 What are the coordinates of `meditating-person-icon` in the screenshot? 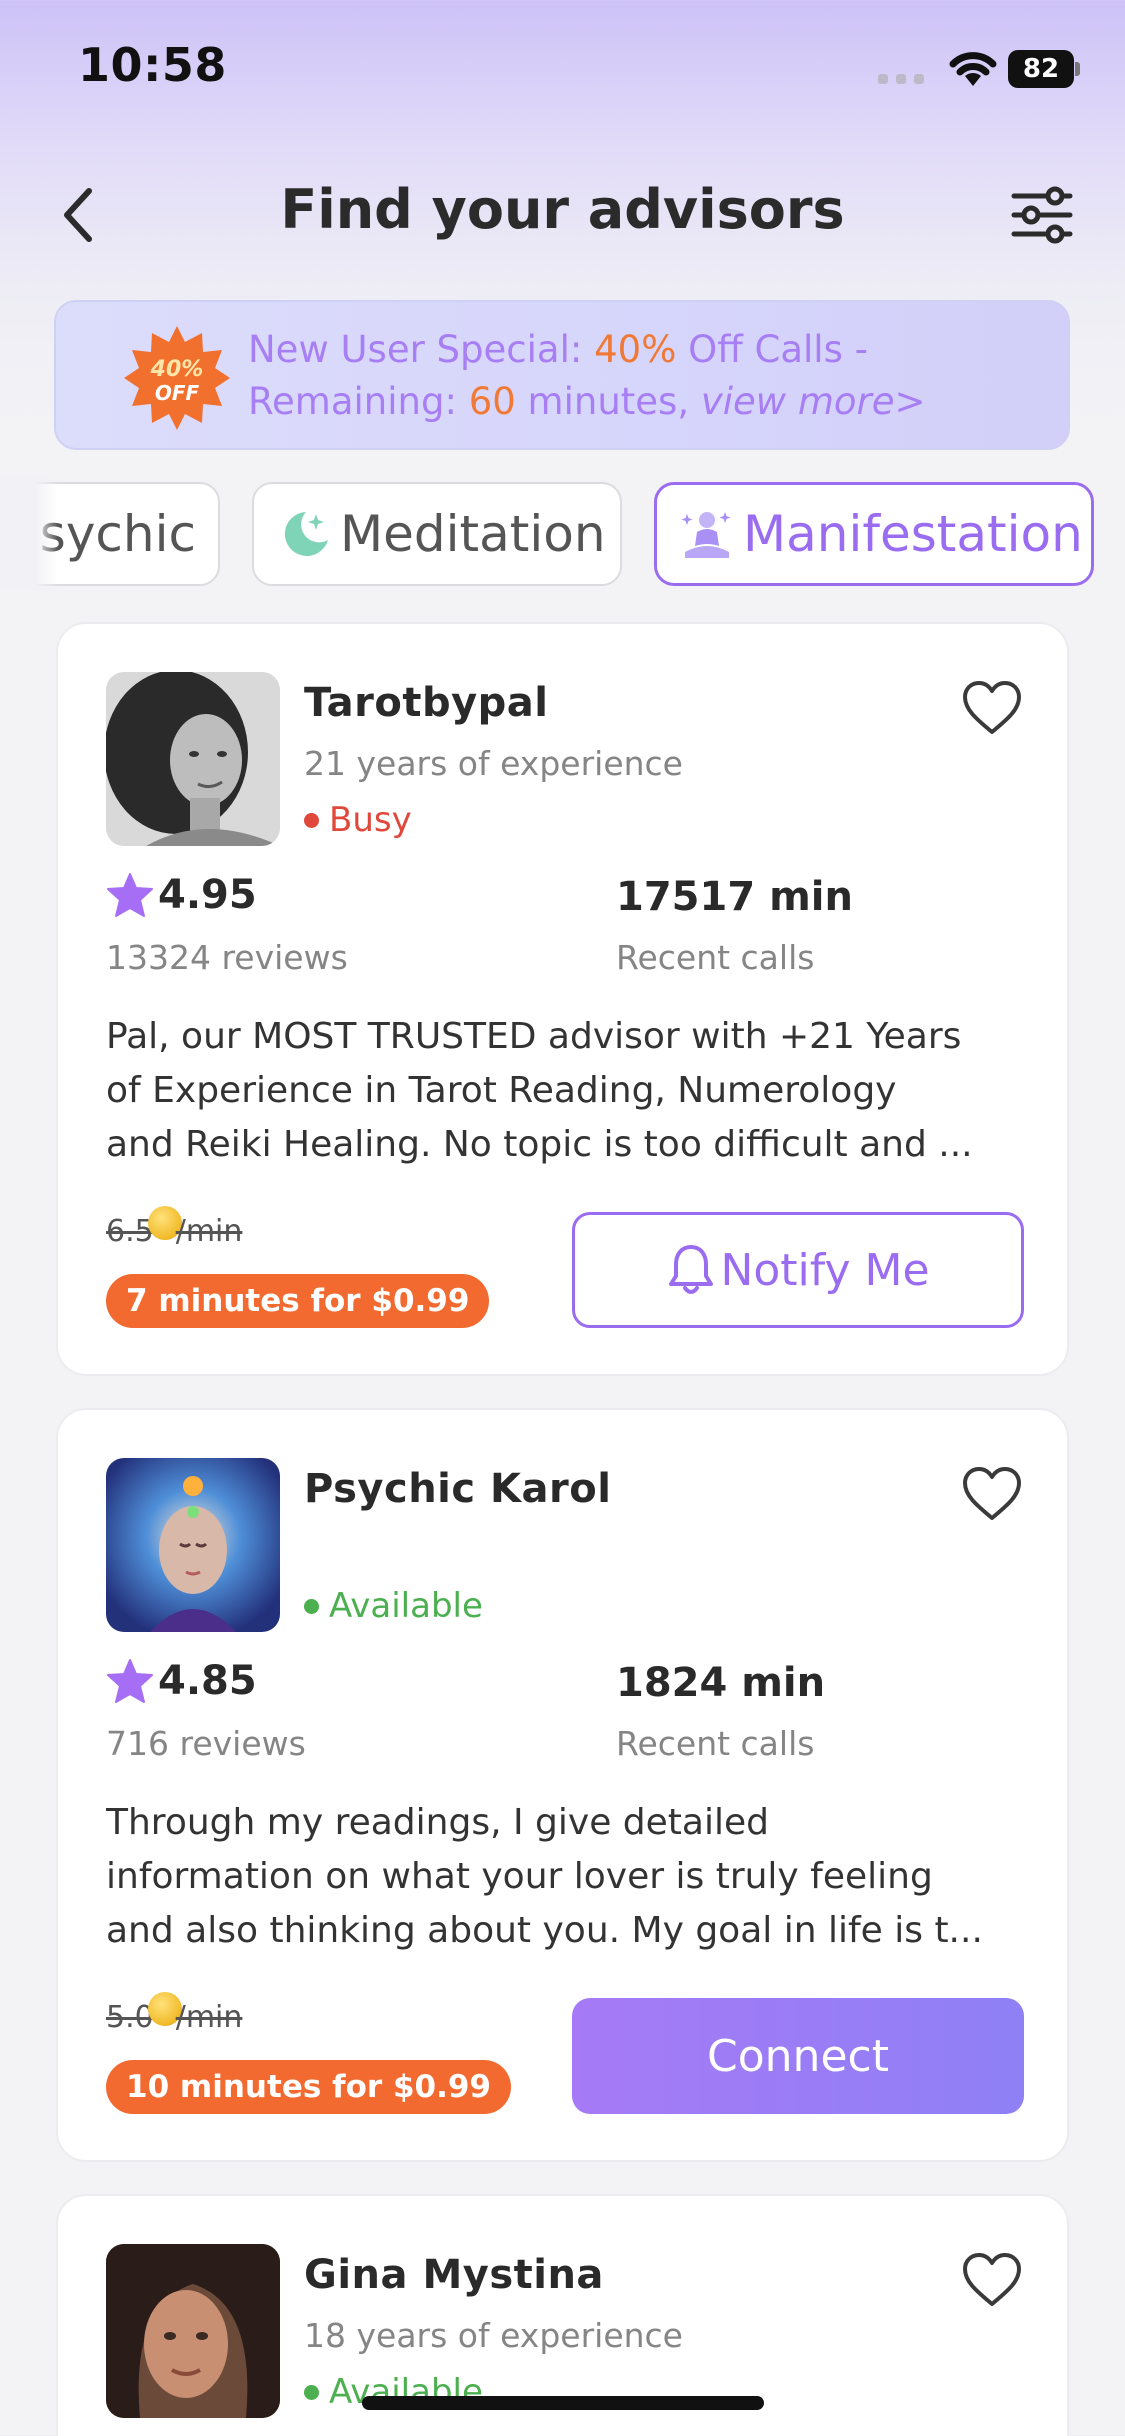 It's located at (706, 535).